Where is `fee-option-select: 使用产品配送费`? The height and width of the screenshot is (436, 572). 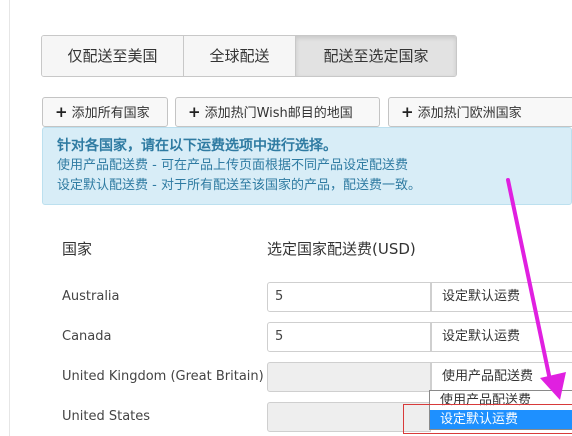 fee-option-select: 使用产品配送费 is located at coordinates (501, 377).